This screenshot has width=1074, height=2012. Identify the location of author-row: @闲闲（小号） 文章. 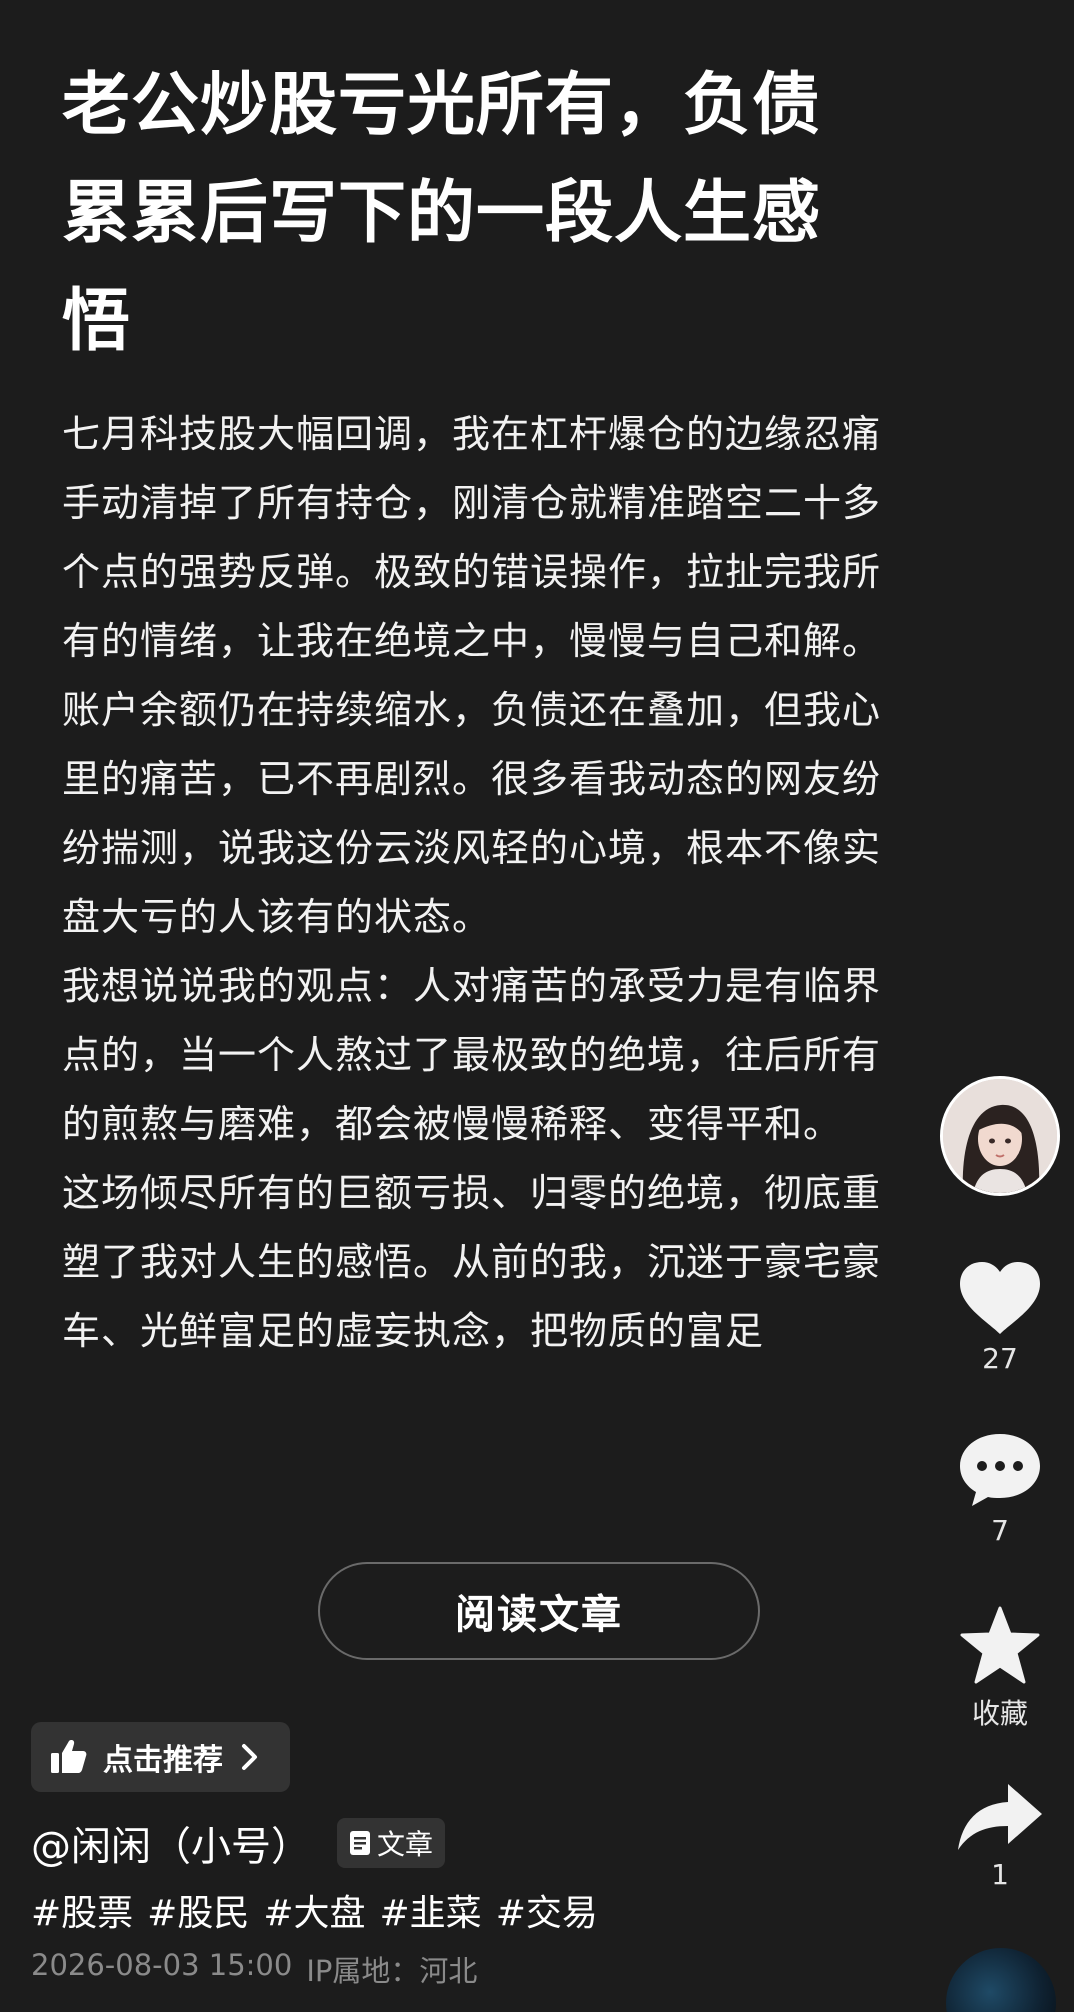
(238, 1843).